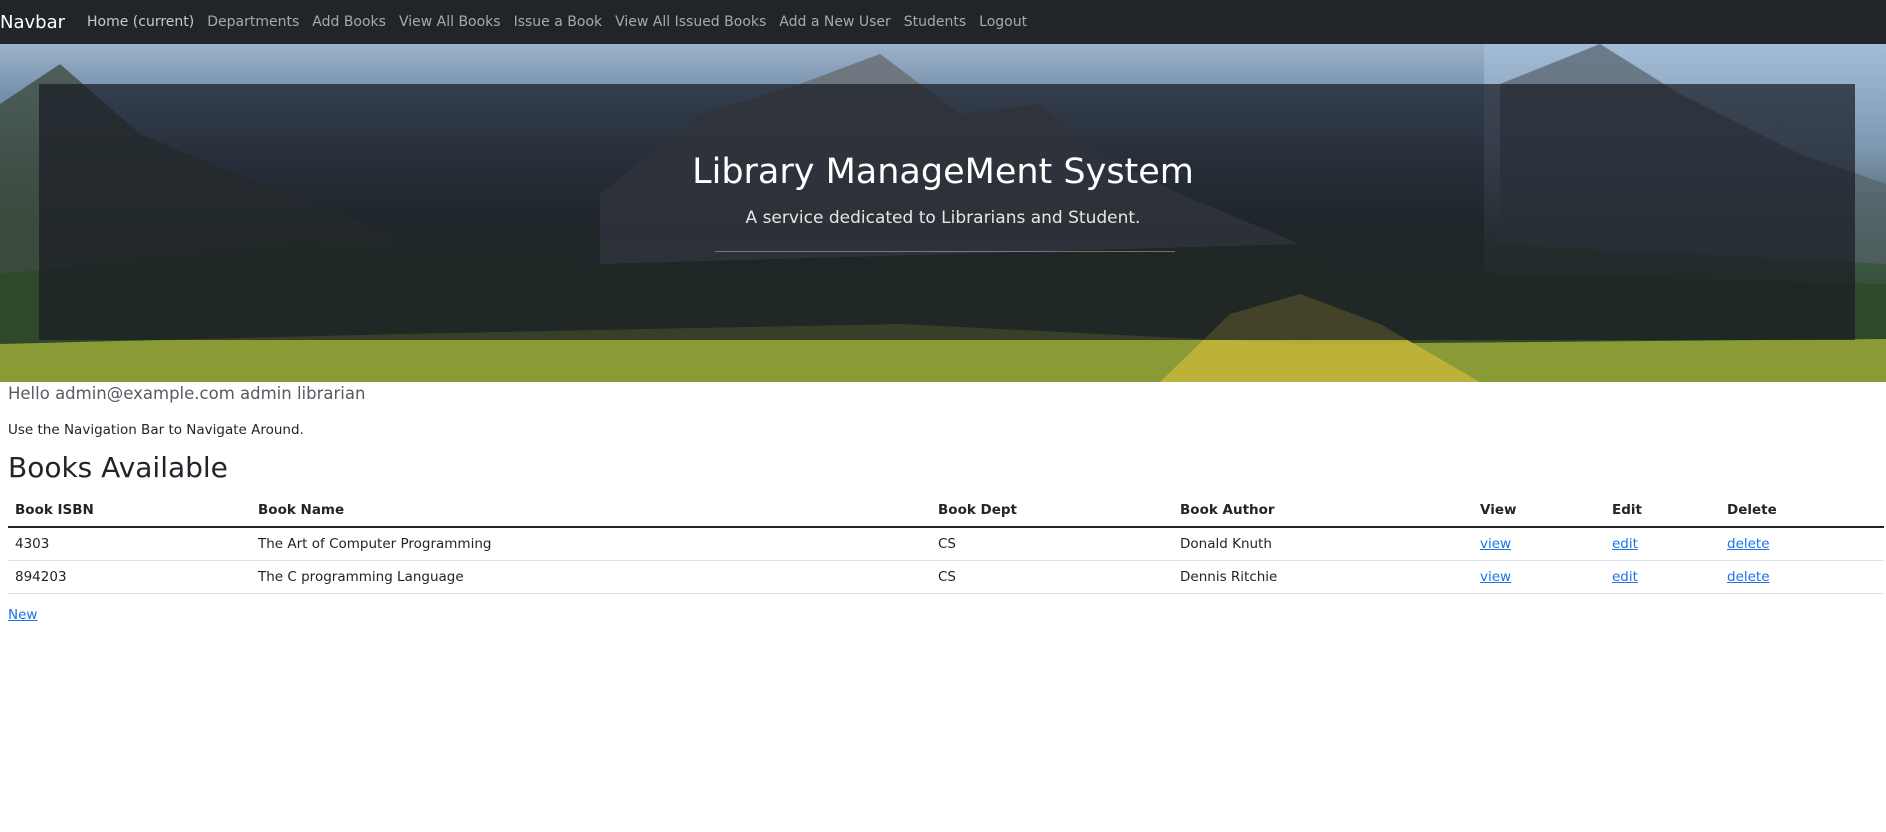  I want to click on cell-isbn: 894203, so click(129, 577).